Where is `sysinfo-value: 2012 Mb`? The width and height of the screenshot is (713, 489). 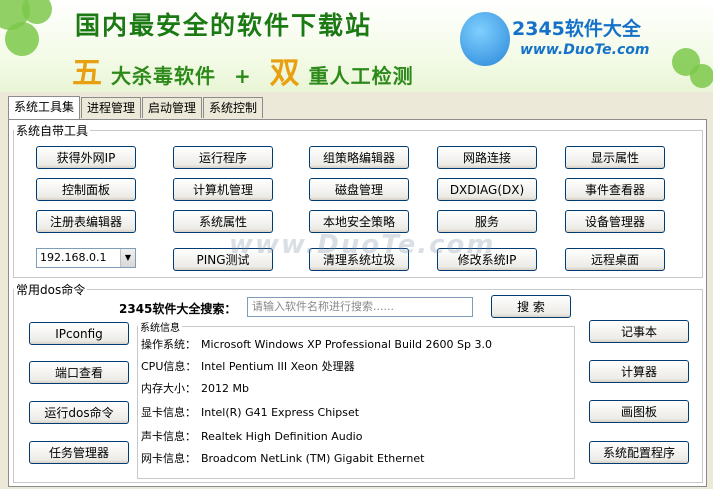
sysinfo-value: 2012 Mb is located at coordinates (225, 388).